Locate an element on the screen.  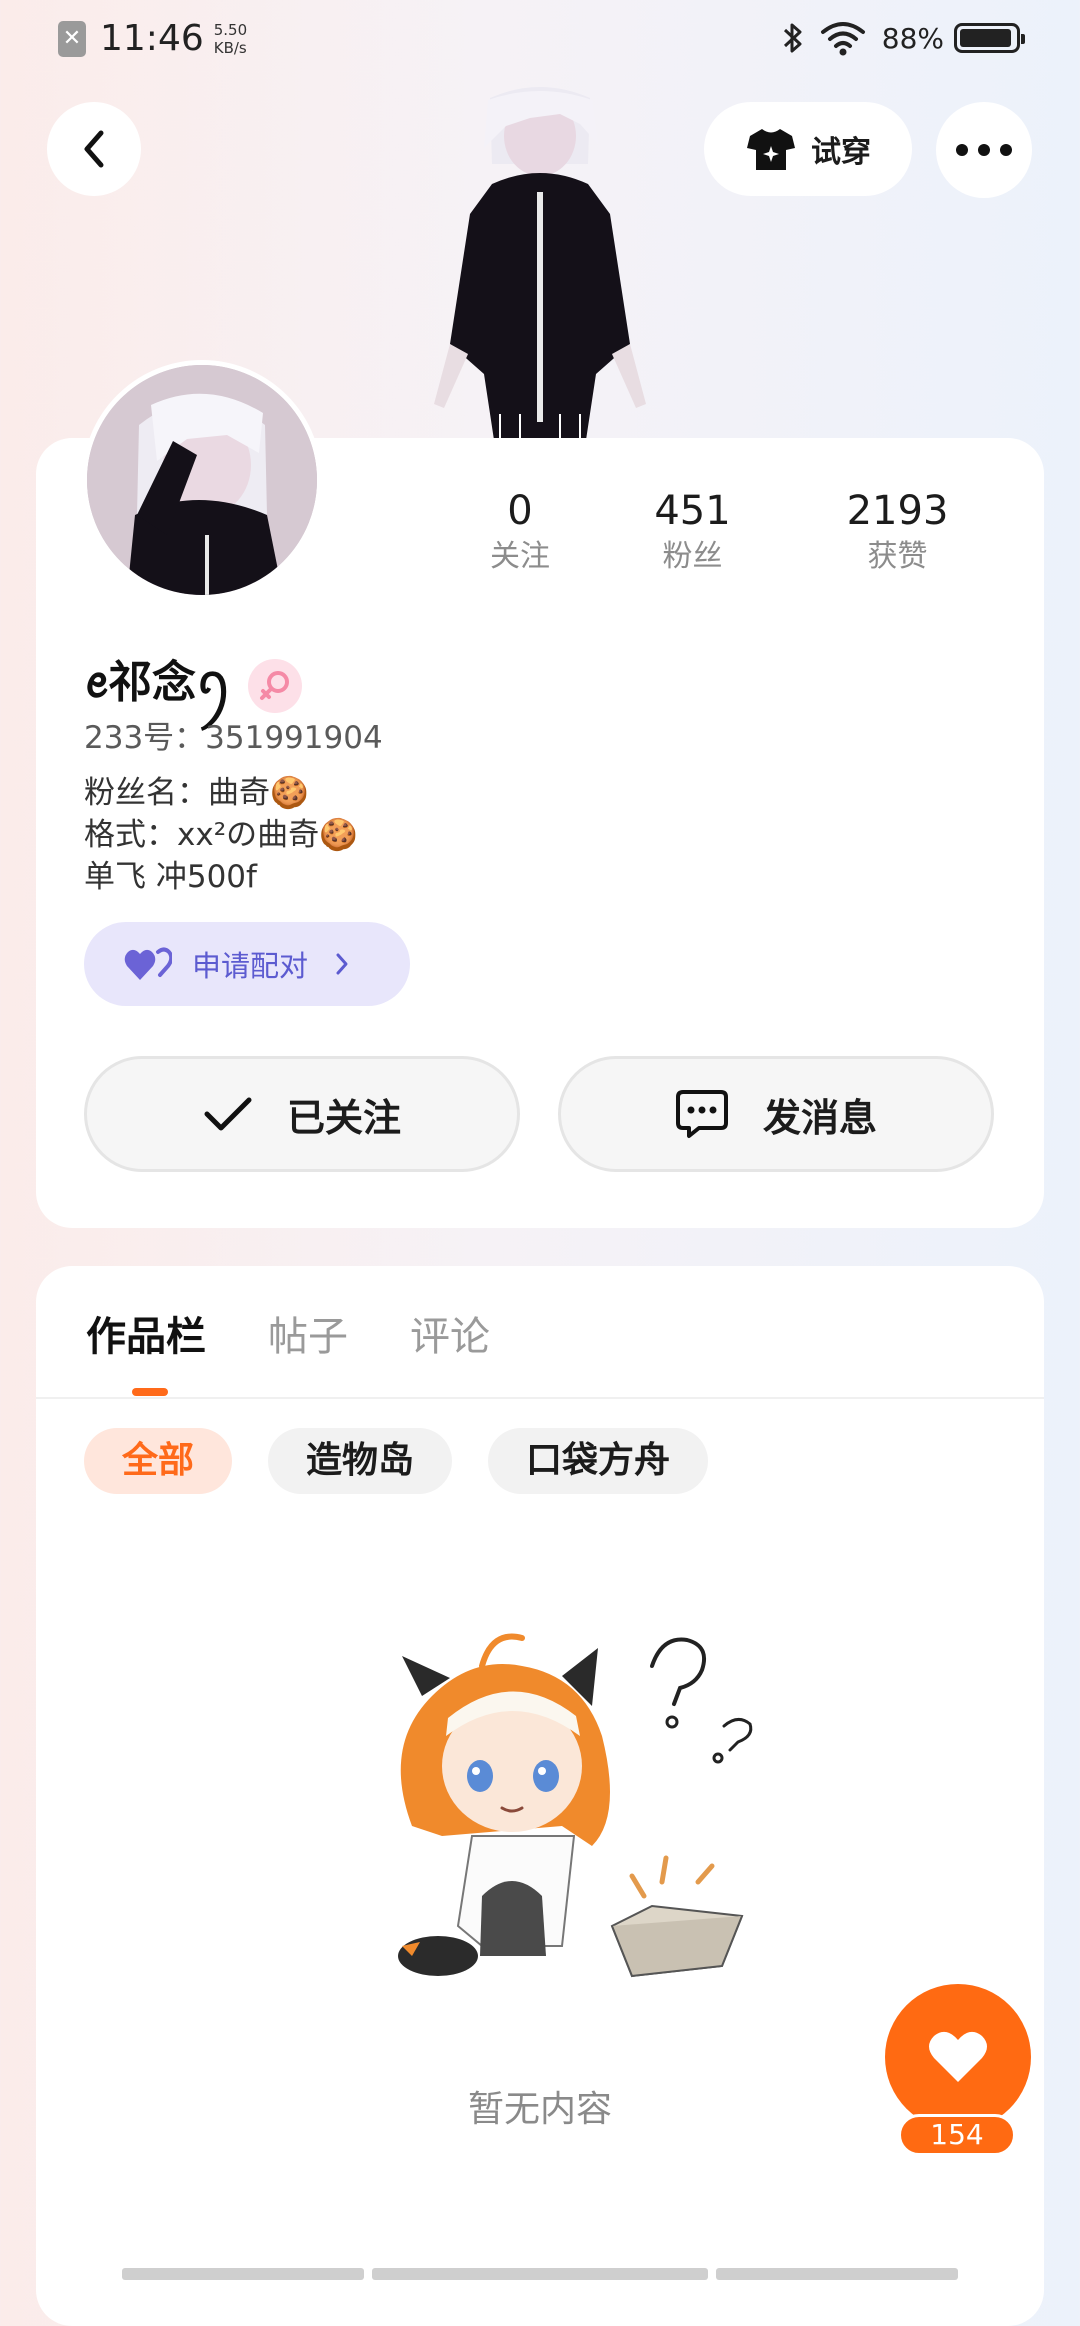
bio-line: 格式：xx²の曲奇🍪 is located at coordinates (221, 835).